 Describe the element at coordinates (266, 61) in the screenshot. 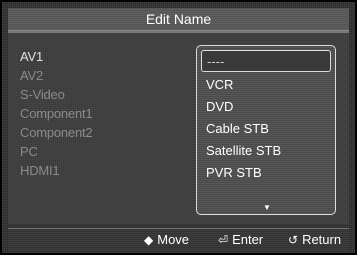

I see `dropdown-option-none: ----` at that location.